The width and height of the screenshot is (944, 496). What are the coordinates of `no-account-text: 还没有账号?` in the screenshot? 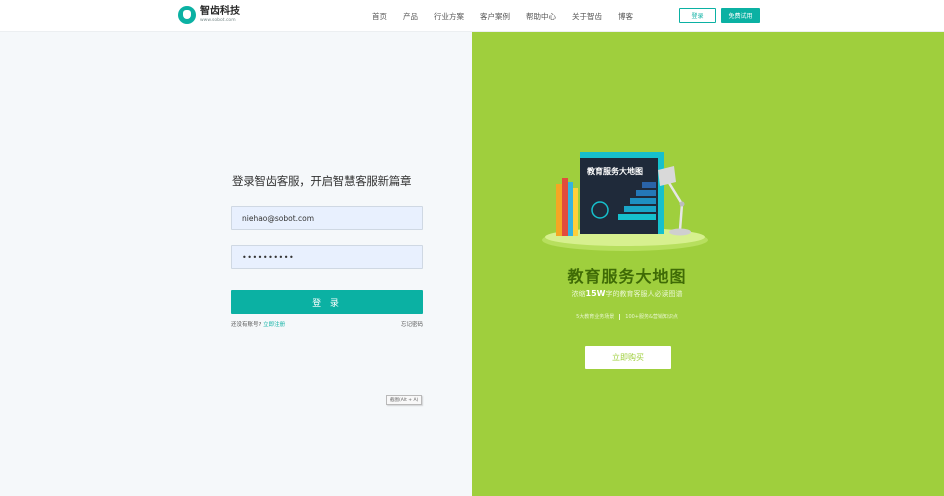 It's located at (246, 325).